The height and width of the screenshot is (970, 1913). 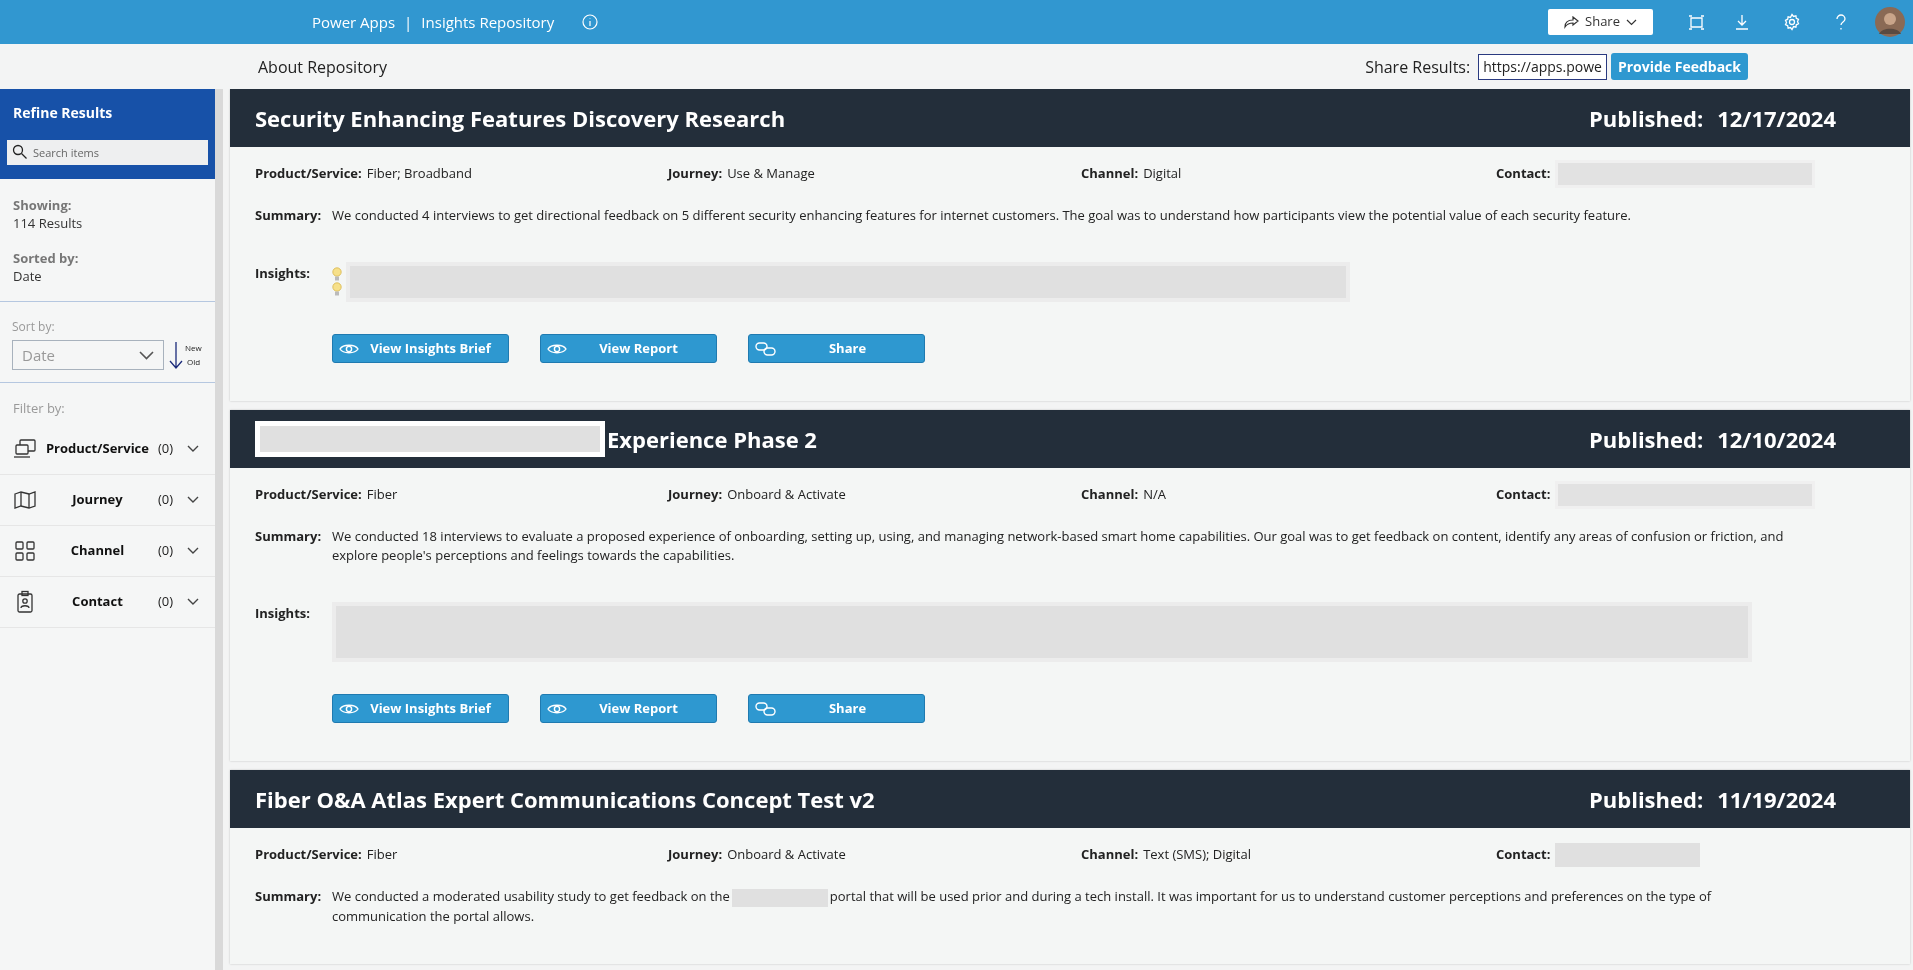 I want to click on share-icon, so click(x=1572, y=22).